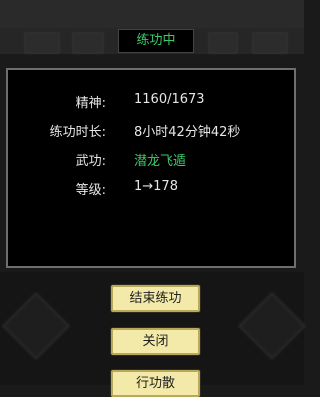  Describe the element at coordinates (156, 41) in the screenshot. I see `tab-training-active: 练功中` at that location.